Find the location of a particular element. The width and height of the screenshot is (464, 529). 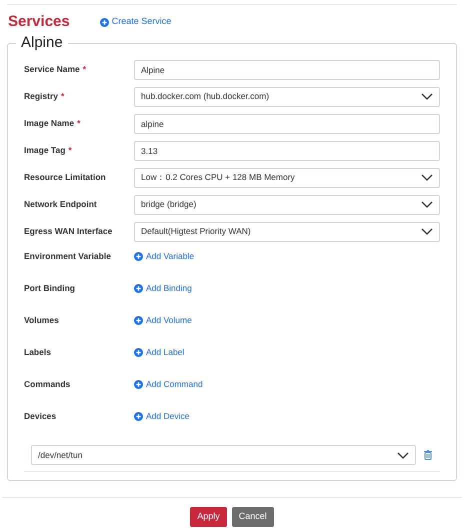

select-dropdown: Low：0.2 Cores CPU + 128 MB Memory is located at coordinates (287, 178).